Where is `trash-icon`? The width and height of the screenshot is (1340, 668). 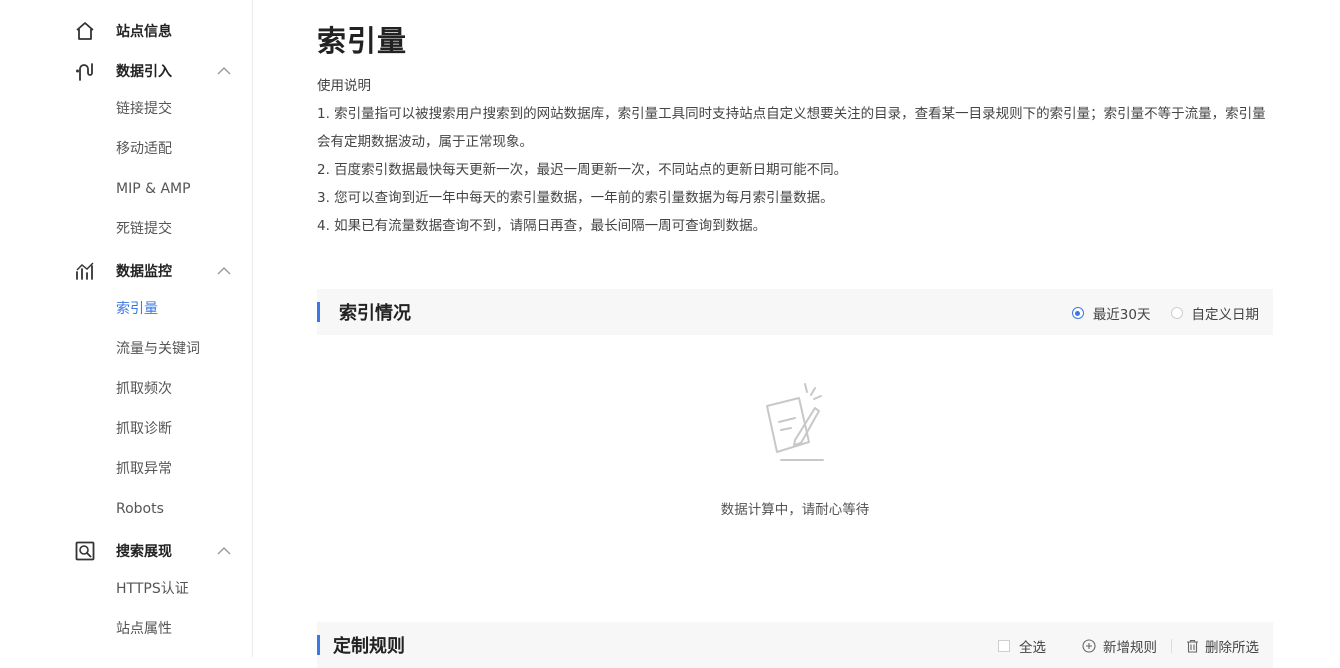
trash-icon is located at coordinates (1192, 646).